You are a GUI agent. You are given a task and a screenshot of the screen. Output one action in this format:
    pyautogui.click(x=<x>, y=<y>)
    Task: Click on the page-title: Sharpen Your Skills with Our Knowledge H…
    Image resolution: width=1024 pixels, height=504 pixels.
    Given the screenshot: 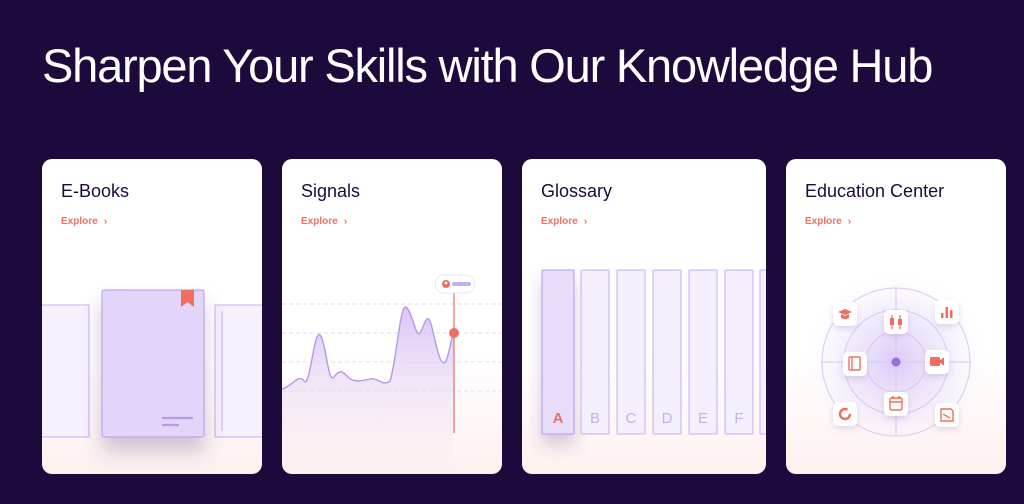 What is the action you would take?
    pyautogui.click(x=487, y=65)
    